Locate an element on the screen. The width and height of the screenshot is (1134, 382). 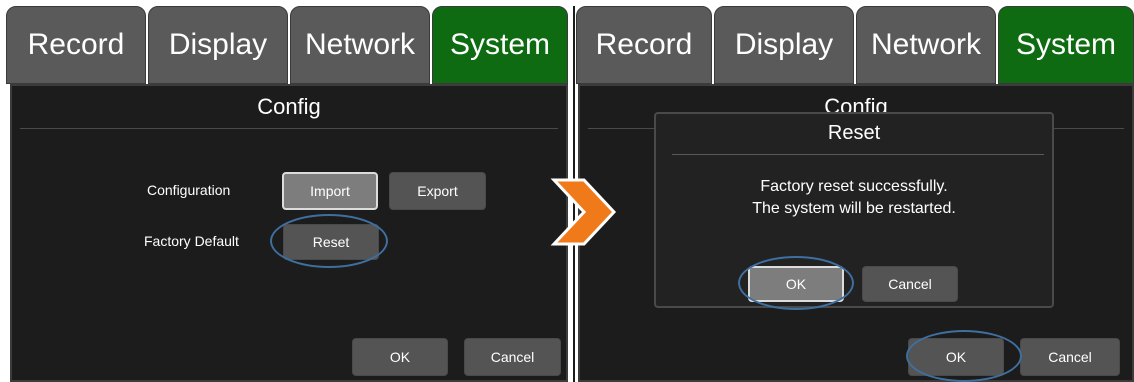
dialog-message-line1: Factory reset successfully. is located at coordinates (854, 186).